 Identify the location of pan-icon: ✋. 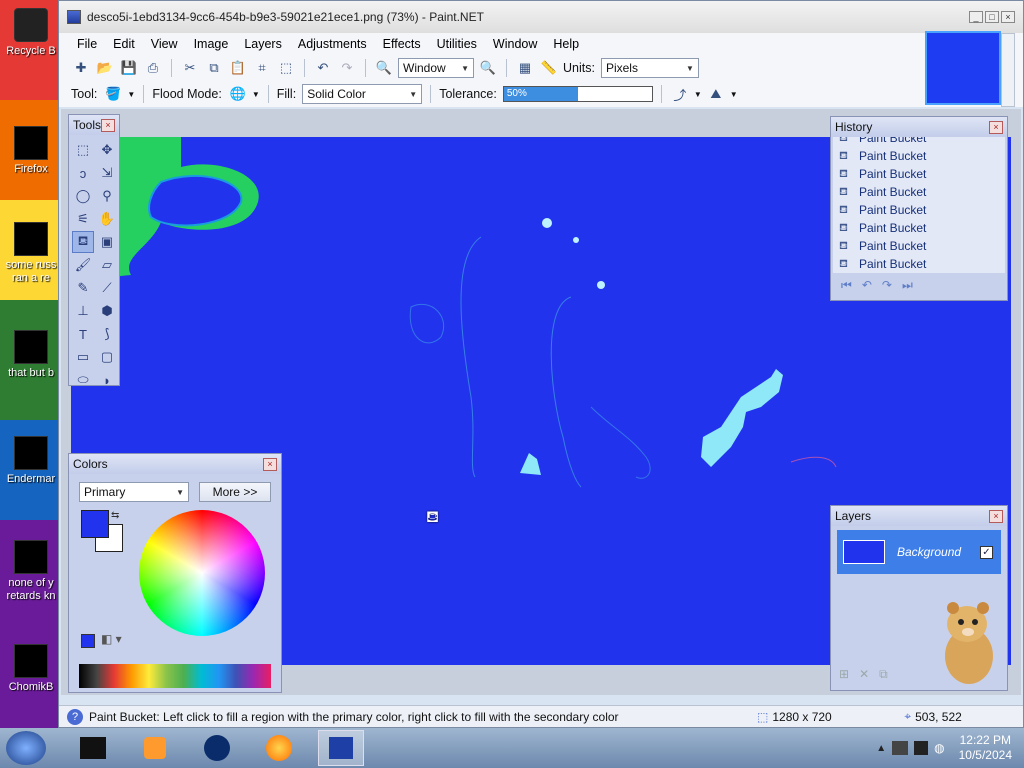
(107, 219).